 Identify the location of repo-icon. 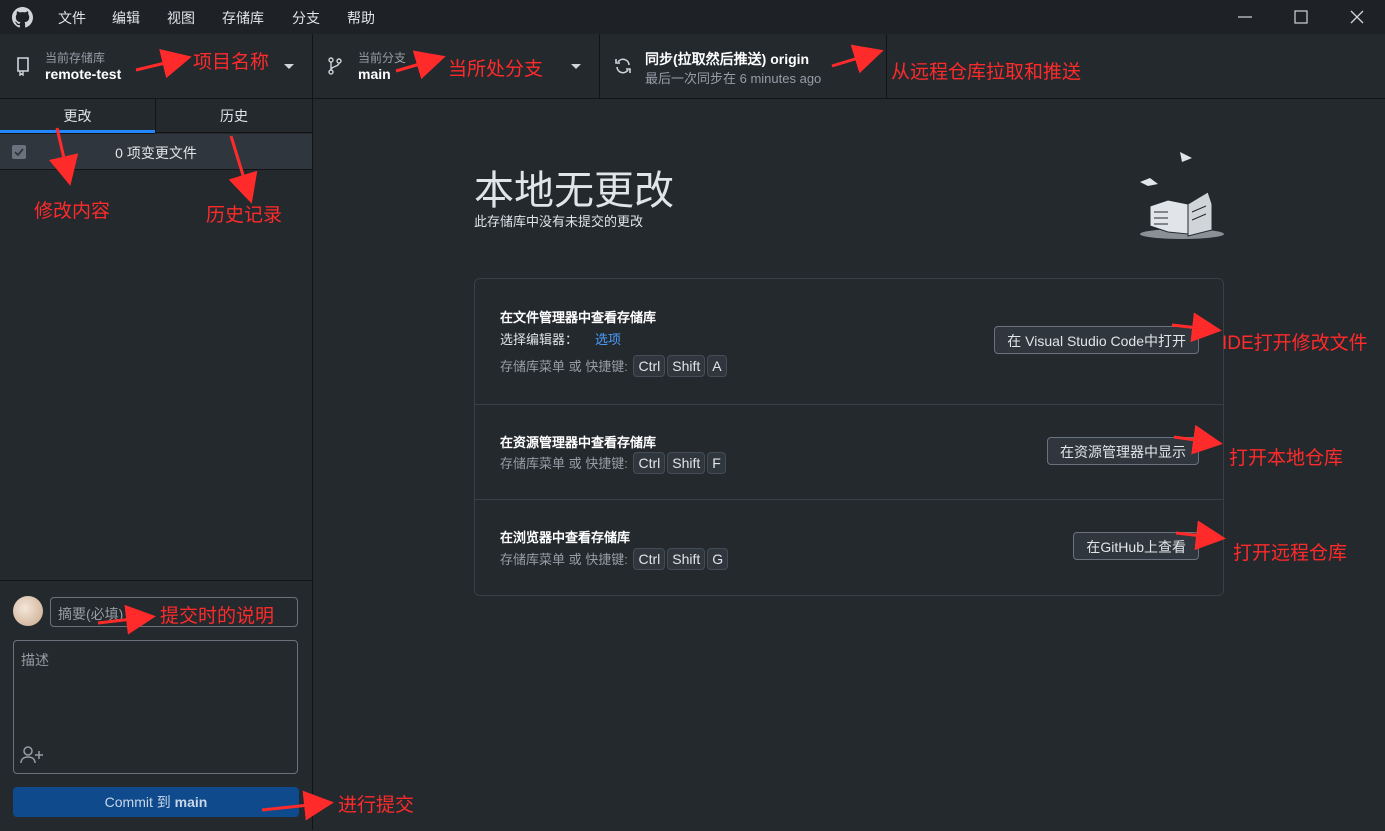
(23, 66).